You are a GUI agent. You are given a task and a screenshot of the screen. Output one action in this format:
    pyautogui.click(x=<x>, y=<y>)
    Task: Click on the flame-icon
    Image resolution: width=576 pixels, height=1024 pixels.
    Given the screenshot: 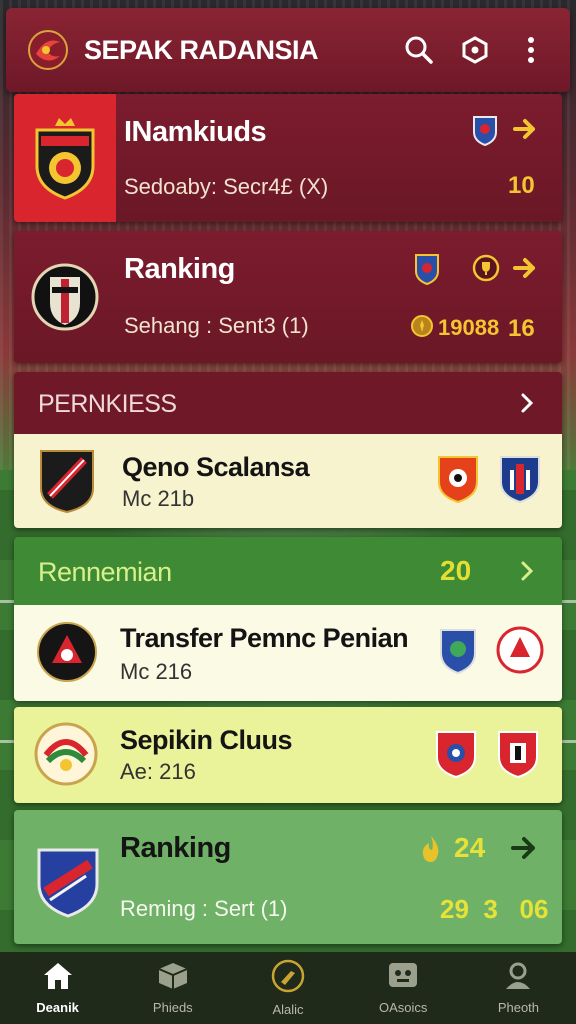 What is the action you would take?
    pyautogui.click(x=431, y=851)
    